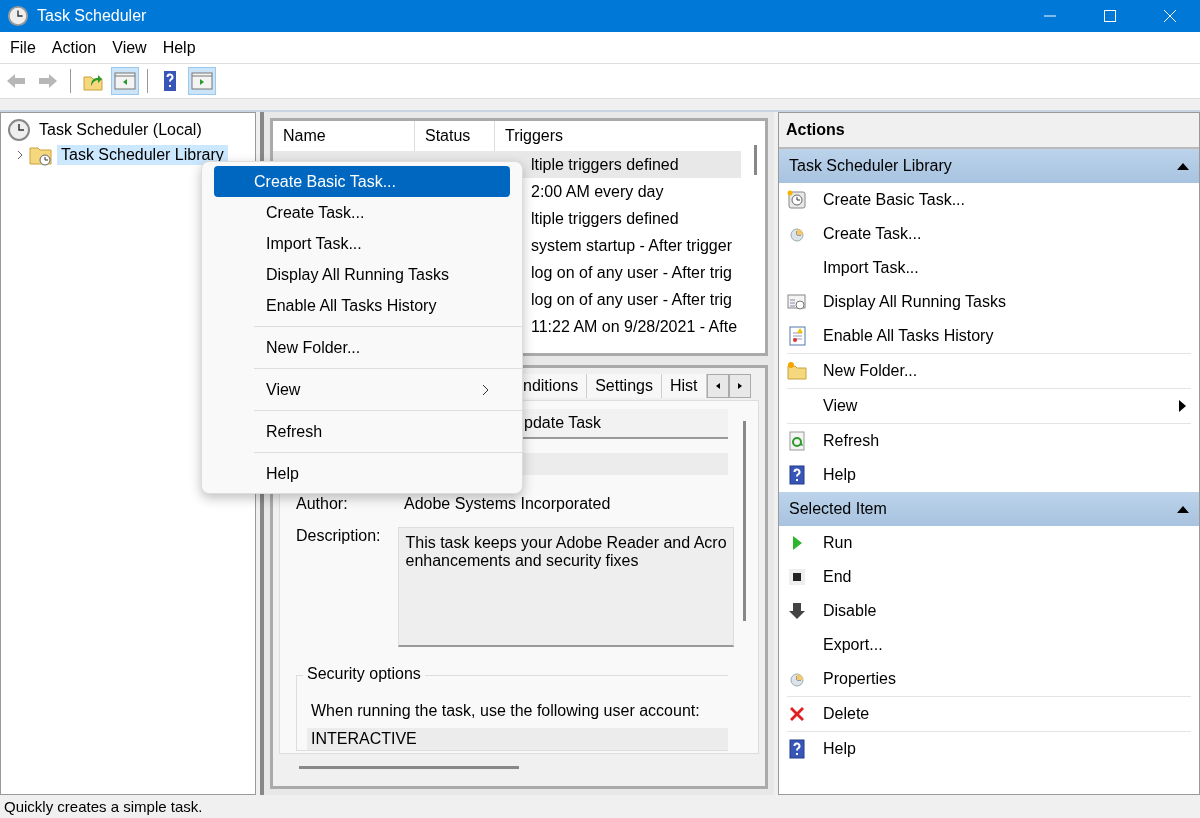 The image size is (1200, 818). I want to click on window-title: Task Scheduler, so click(92, 16).